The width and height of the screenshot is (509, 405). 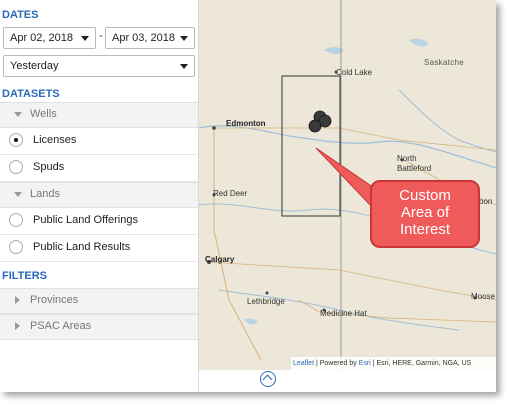 What do you see at coordinates (99, 141) in the screenshot?
I see `dataset-item-licenses: Licenses` at bounding box center [99, 141].